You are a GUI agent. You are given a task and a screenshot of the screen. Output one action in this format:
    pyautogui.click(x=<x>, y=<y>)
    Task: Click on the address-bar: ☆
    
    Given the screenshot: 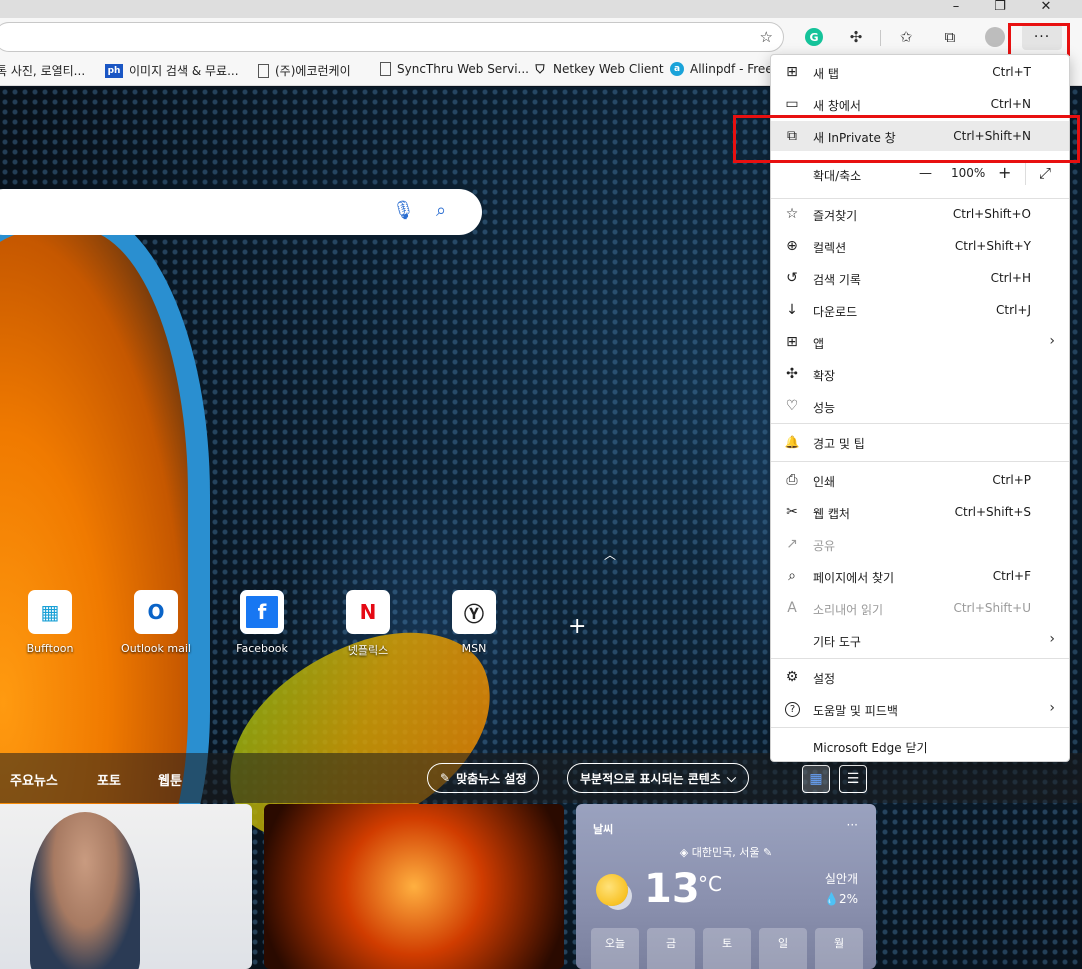 What is the action you would take?
    pyautogui.click(x=392, y=37)
    